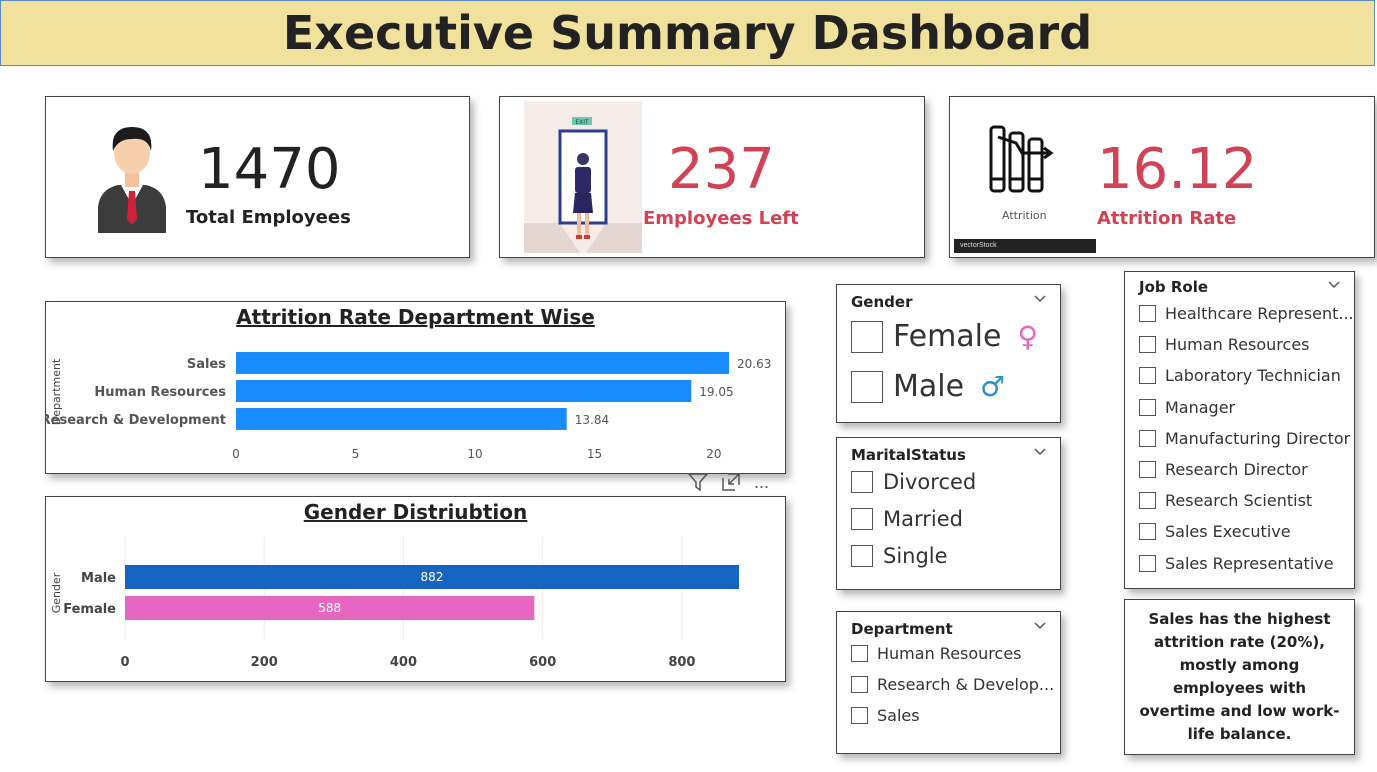 This screenshot has width=1377, height=772. What do you see at coordinates (592, 420) in the screenshot?
I see `data-label: 13.84` at bounding box center [592, 420].